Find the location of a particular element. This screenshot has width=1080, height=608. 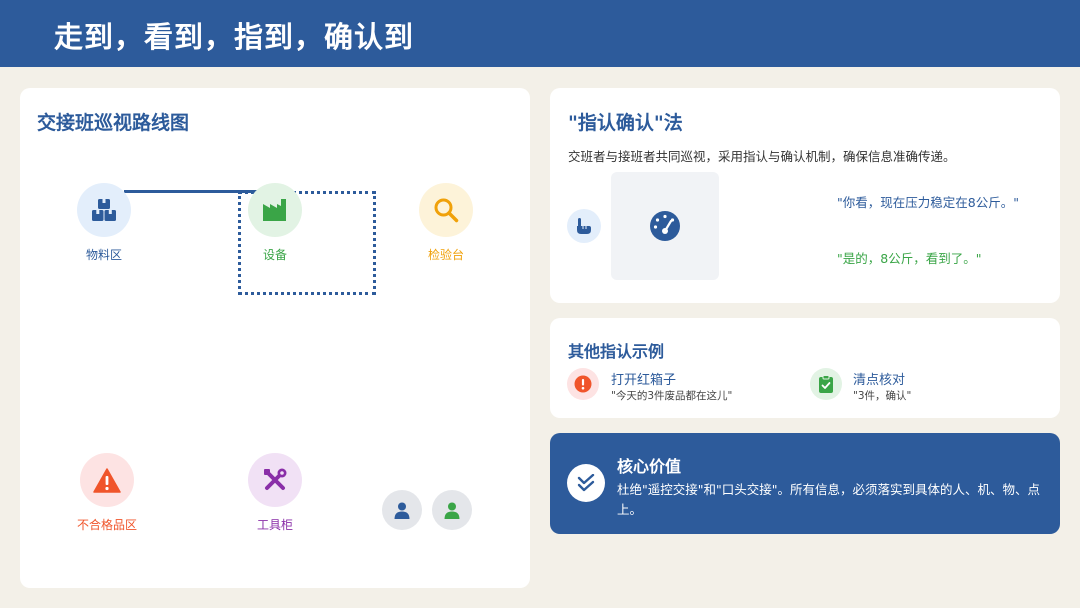

avatar-receiving-person is located at coordinates (452, 510).